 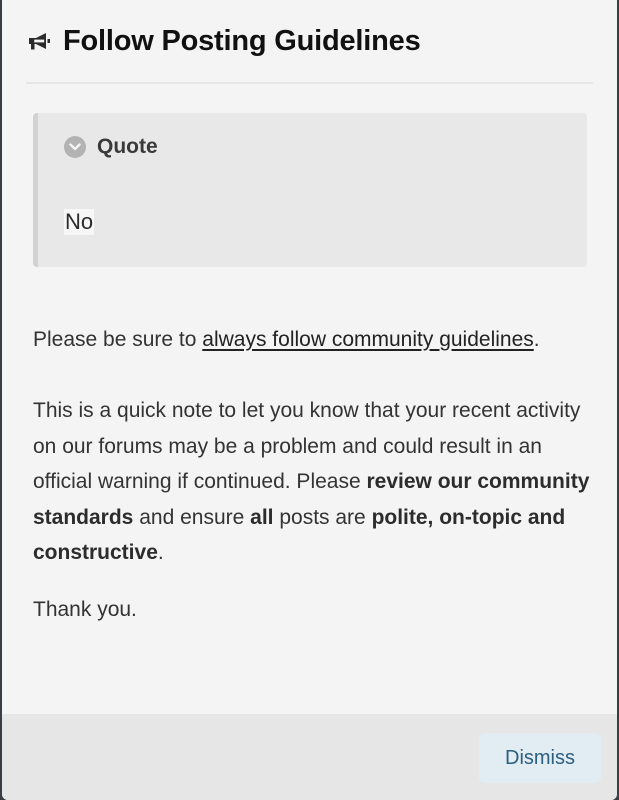 What do you see at coordinates (262, 517) in the screenshot?
I see `note-bold-all: all` at bounding box center [262, 517].